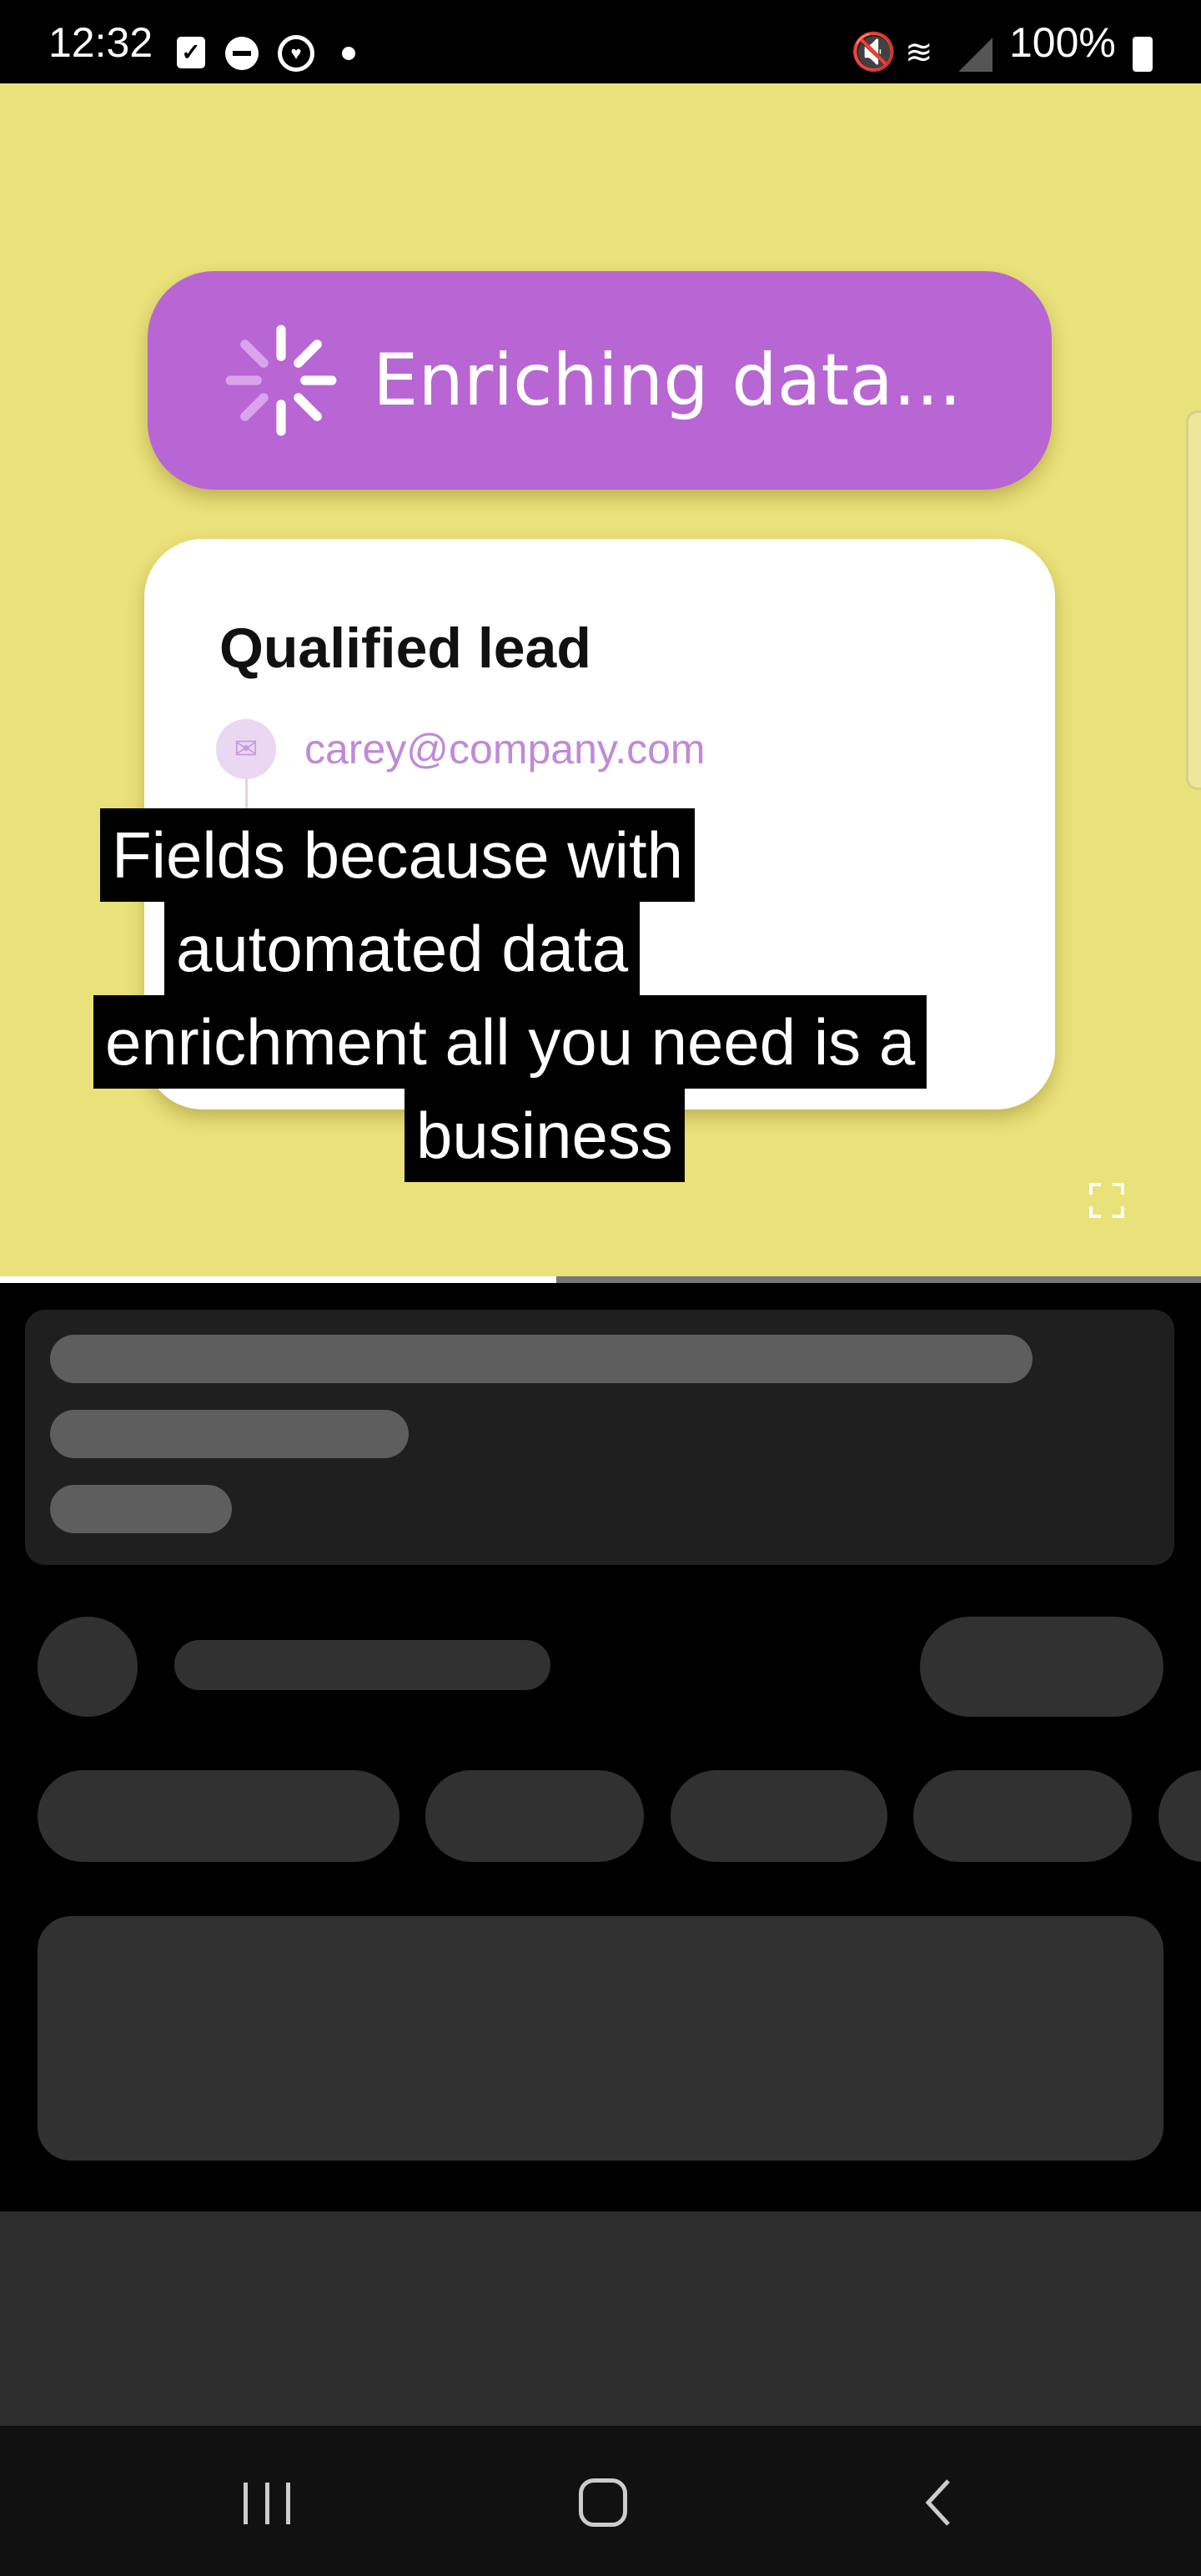 The height and width of the screenshot is (2576, 1201). What do you see at coordinates (246, 749) in the screenshot?
I see `mail-icon: ✉` at bounding box center [246, 749].